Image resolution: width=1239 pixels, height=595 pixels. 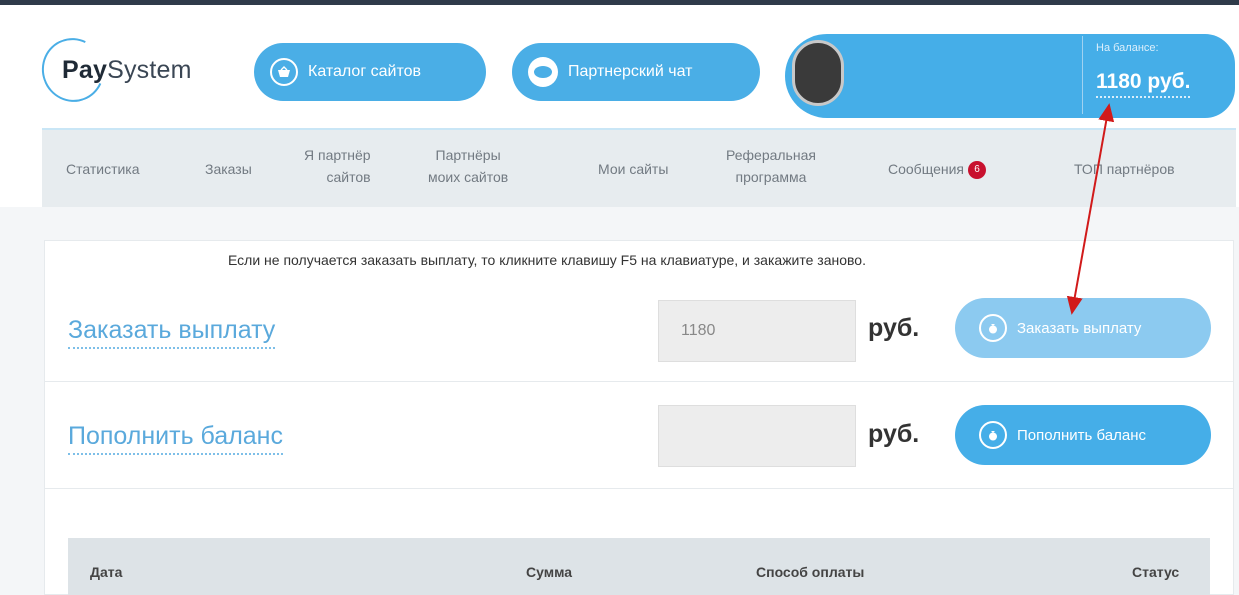 I want to click on topup-title: Пополнить баланс, so click(x=175, y=438).